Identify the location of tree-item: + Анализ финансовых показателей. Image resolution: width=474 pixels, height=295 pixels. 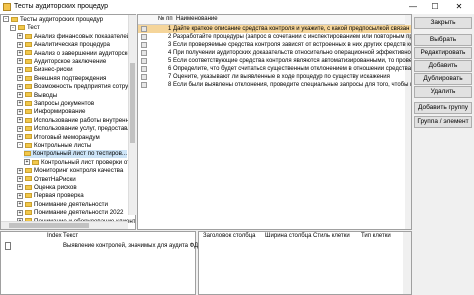
(73, 37).